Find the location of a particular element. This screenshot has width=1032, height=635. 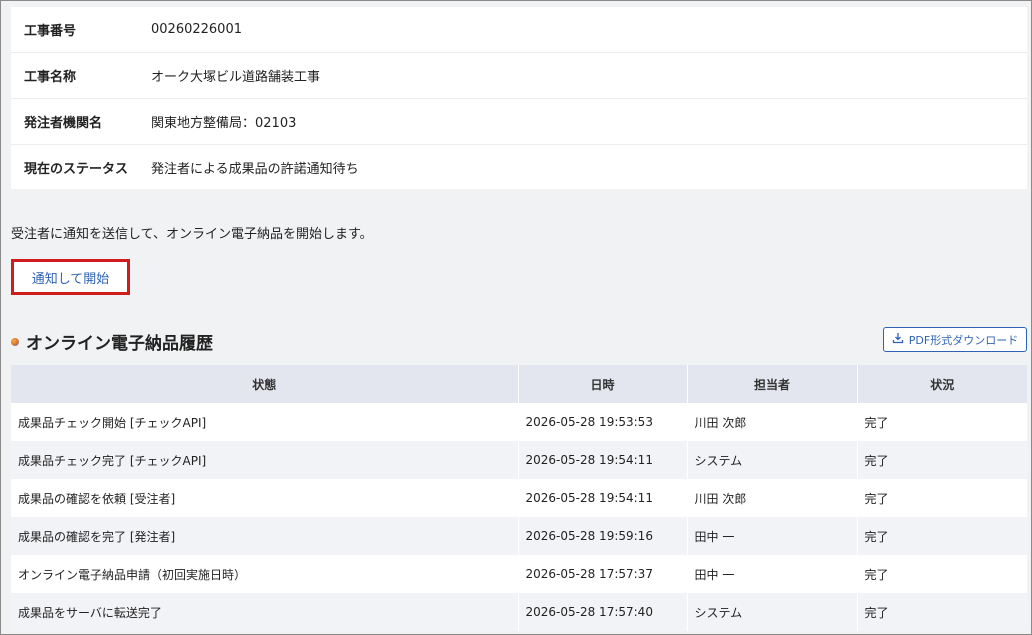

history-header-row: 状態 日時 担当者 状況 is located at coordinates (519, 384).